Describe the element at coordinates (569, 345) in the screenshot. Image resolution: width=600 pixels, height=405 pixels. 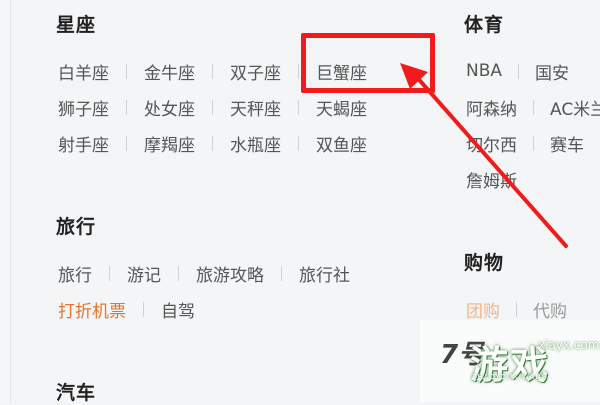
I see `watermark-domain: xiayx.com` at that location.